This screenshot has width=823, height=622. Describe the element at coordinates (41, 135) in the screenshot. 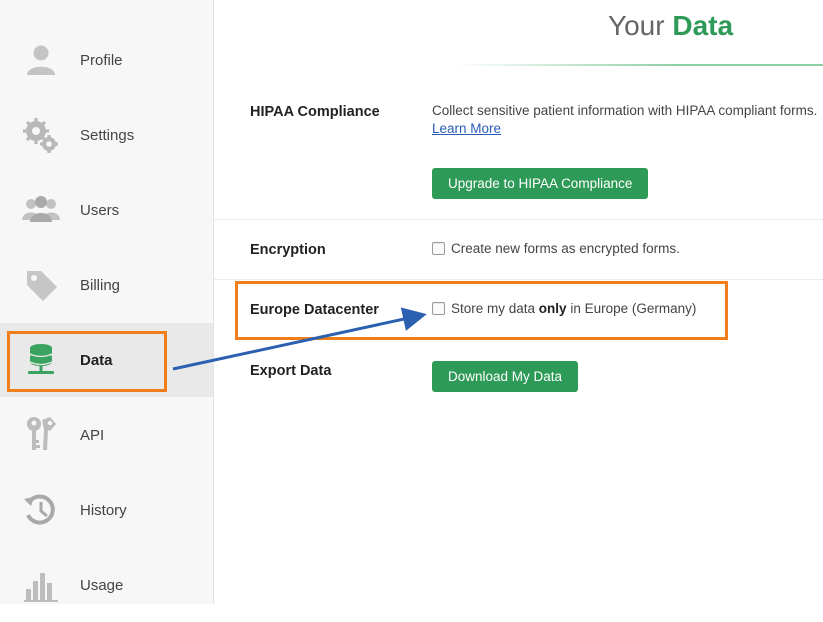

I see `gears-icon` at that location.